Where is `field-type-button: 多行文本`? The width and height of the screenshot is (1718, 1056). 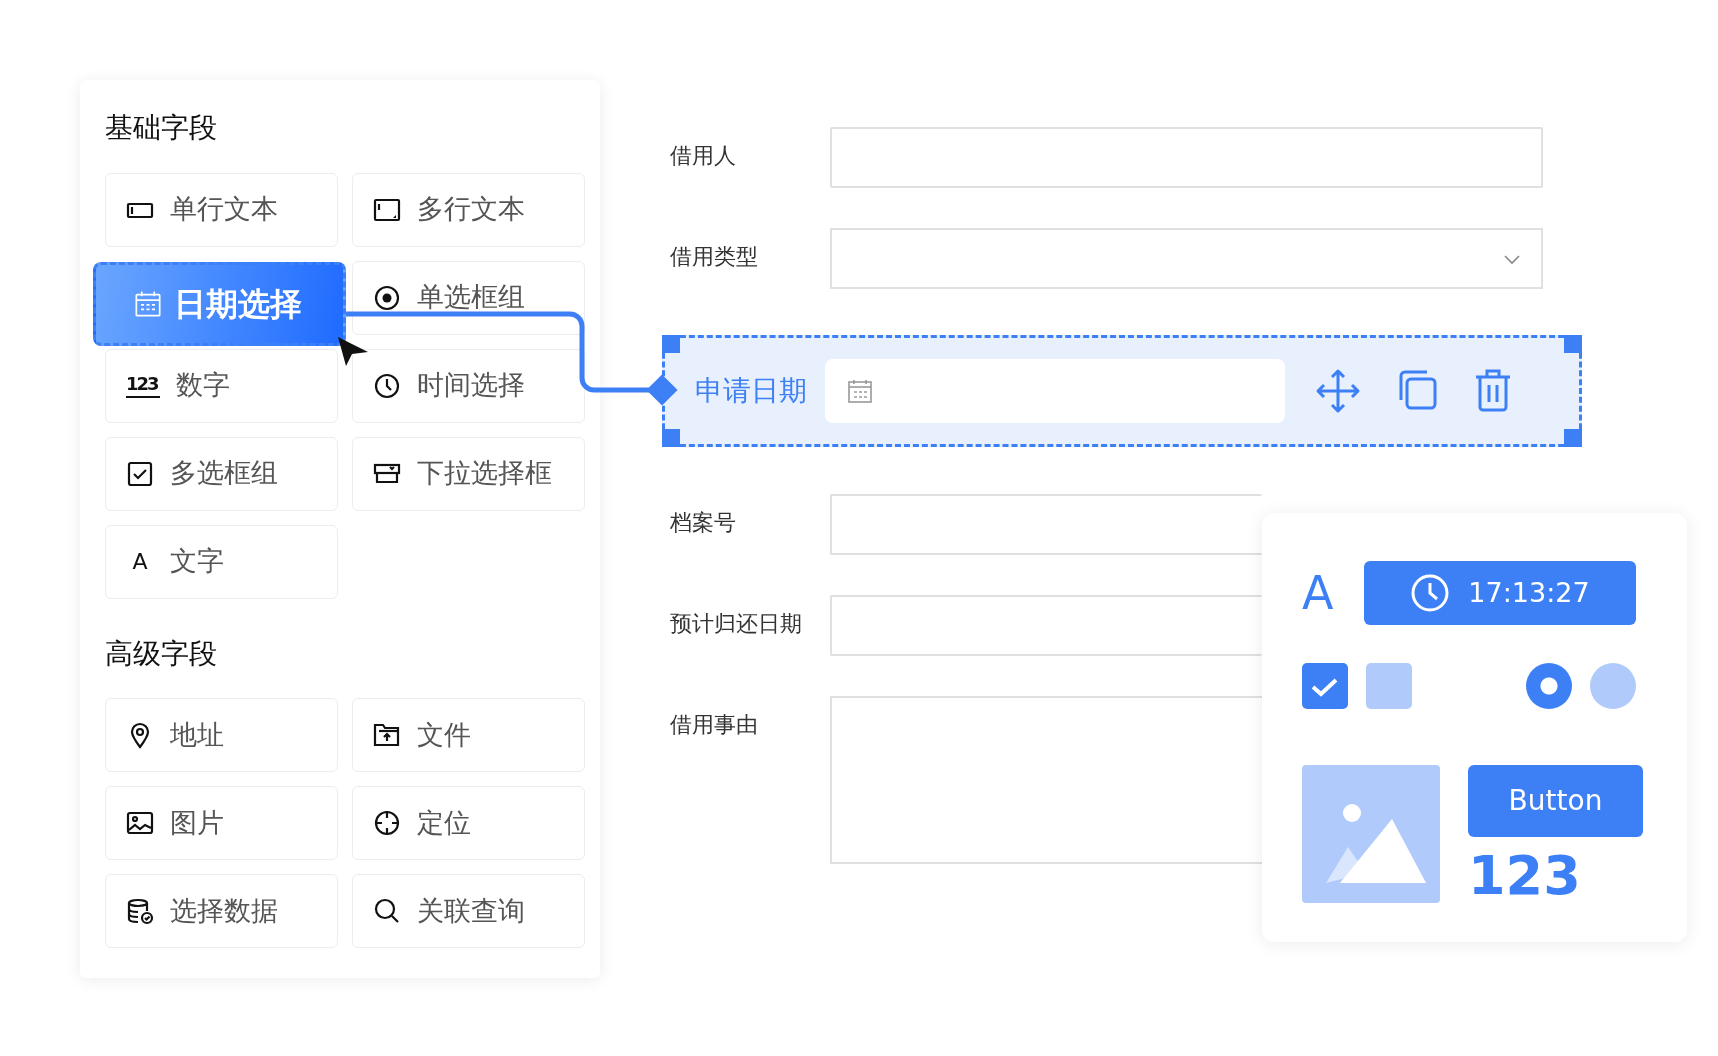 field-type-button: 多行文本 is located at coordinates (468, 209).